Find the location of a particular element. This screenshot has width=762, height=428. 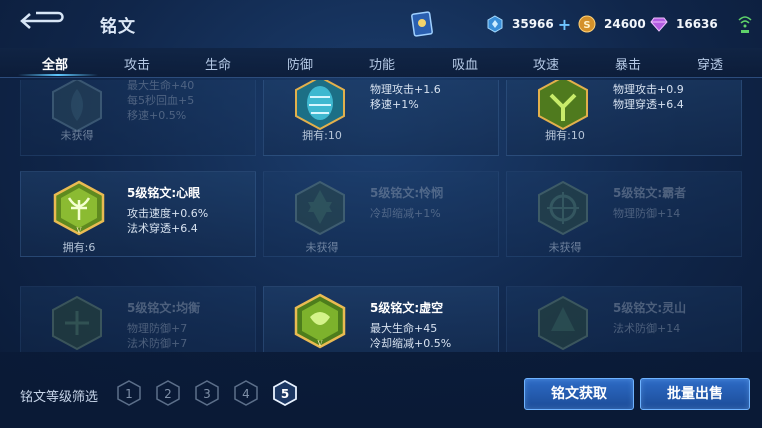

inscription-card: 5级铭文:均衡 物理防御+7 法术防御+7 is located at coordinates (138, 319).